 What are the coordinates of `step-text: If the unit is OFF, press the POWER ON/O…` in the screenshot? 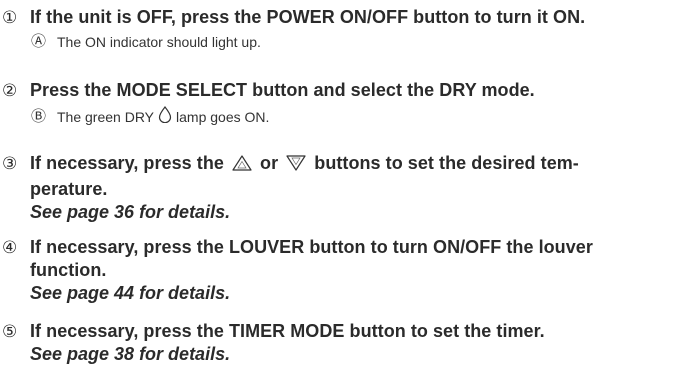 It's located at (308, 17).